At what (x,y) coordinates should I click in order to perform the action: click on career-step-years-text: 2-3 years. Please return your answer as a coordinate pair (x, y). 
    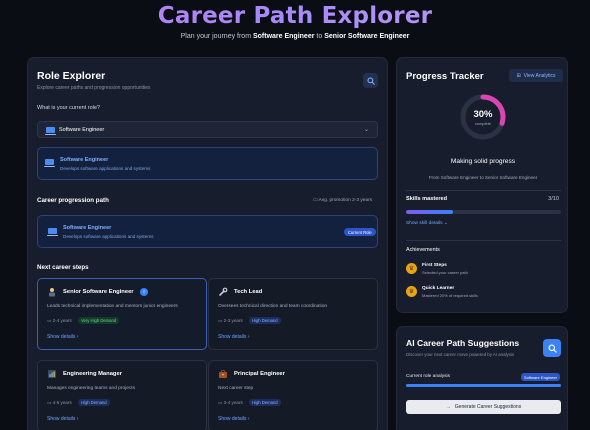
    Looking at the image, I should click on (233, 320).